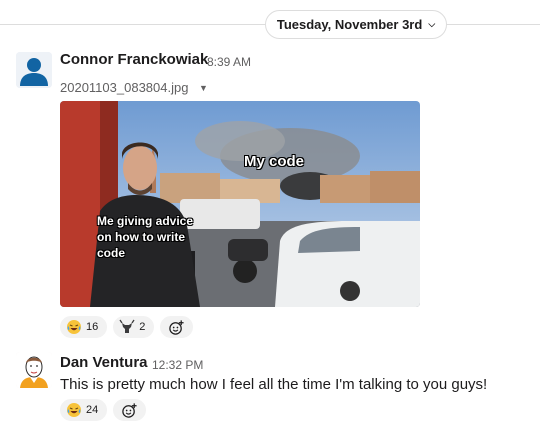  I want to click on chevron-down-icon: ⌵, so click(432, 24).